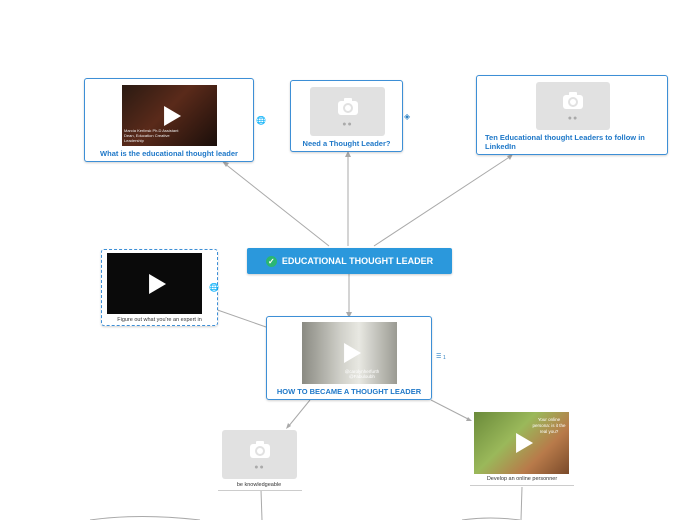 Image resolution: width=696 pixels, height=520 pixels. I want to click on check-circle-icon: ✓, so click(271, 261).